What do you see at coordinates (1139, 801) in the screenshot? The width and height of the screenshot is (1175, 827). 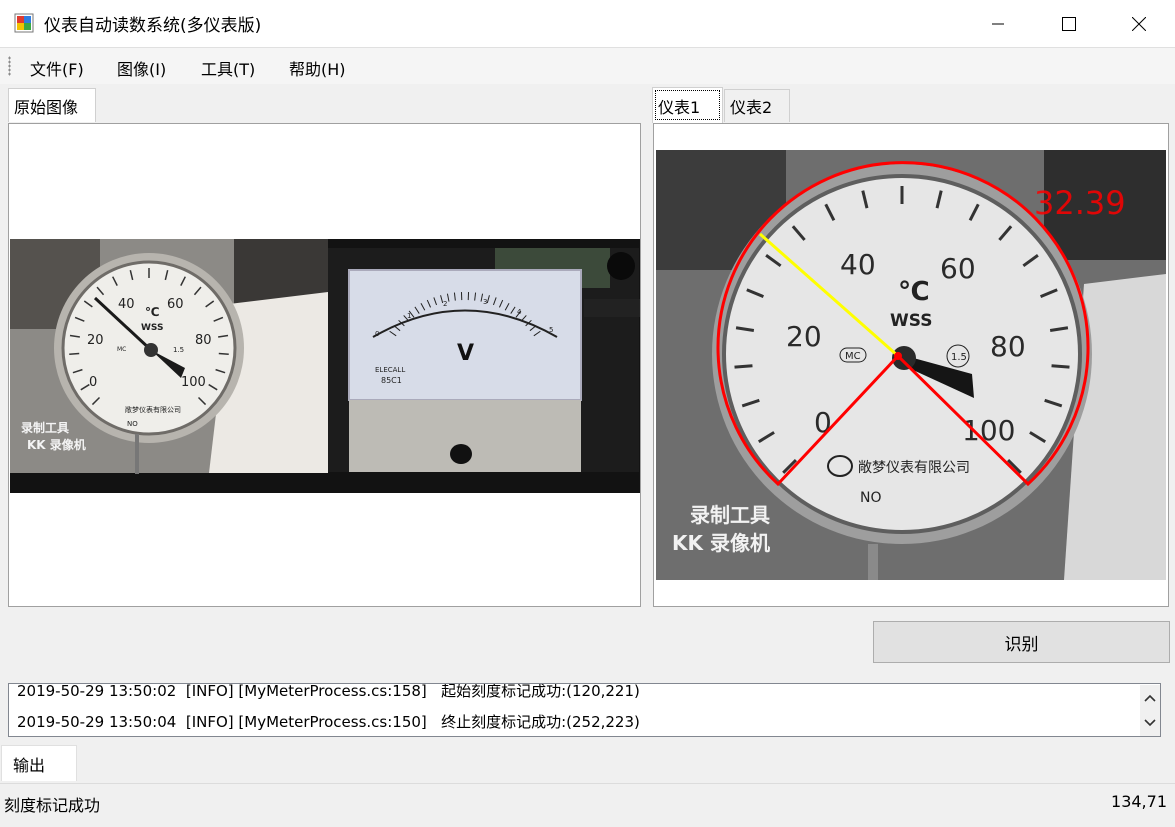 I see `status-coordinates: 134,71` at bounding box center [1139, 801].